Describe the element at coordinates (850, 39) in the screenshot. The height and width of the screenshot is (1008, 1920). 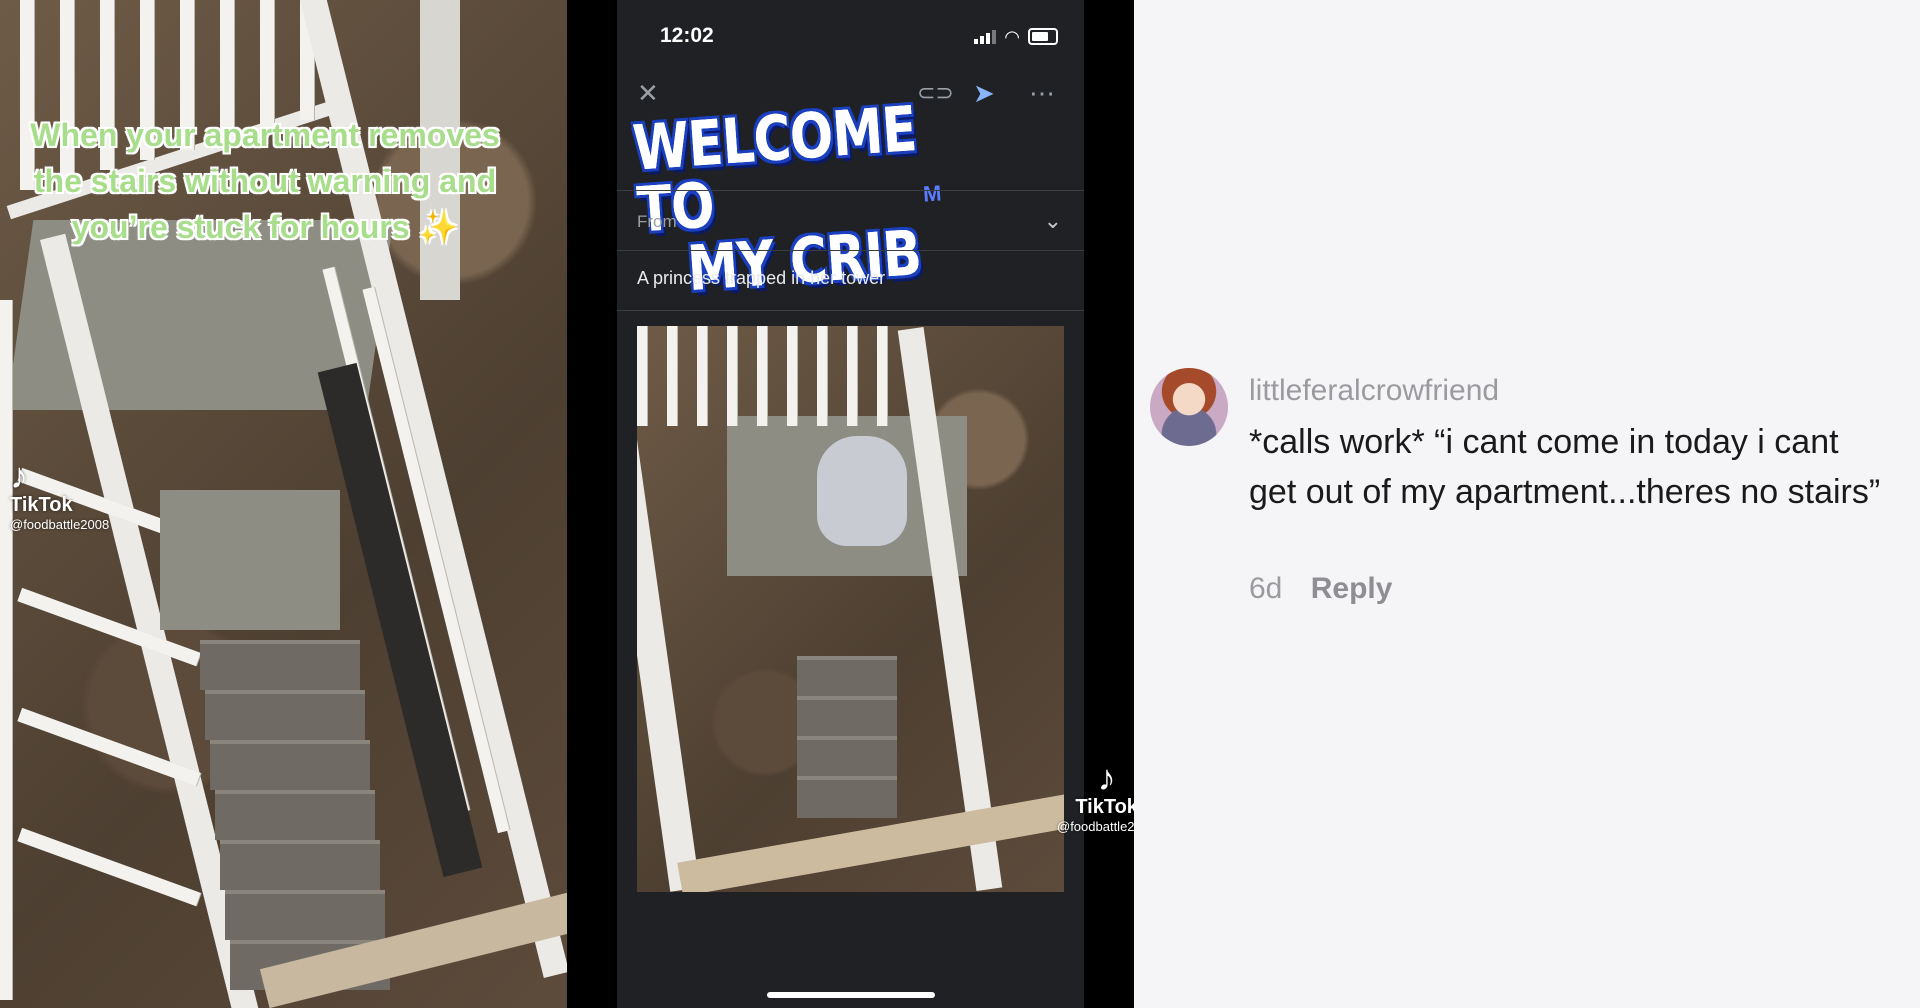
I see `status-bar: 12:02 ◠` at that location.